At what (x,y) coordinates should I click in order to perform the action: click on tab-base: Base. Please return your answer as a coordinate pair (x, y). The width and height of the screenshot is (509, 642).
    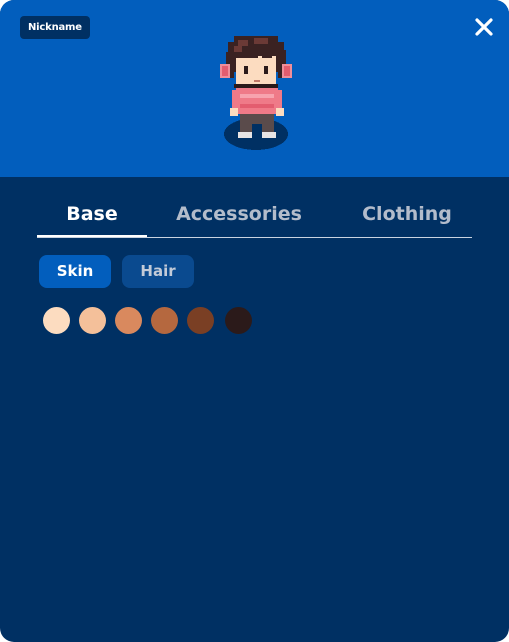
    Looking at the image, I should click on (92, 219).